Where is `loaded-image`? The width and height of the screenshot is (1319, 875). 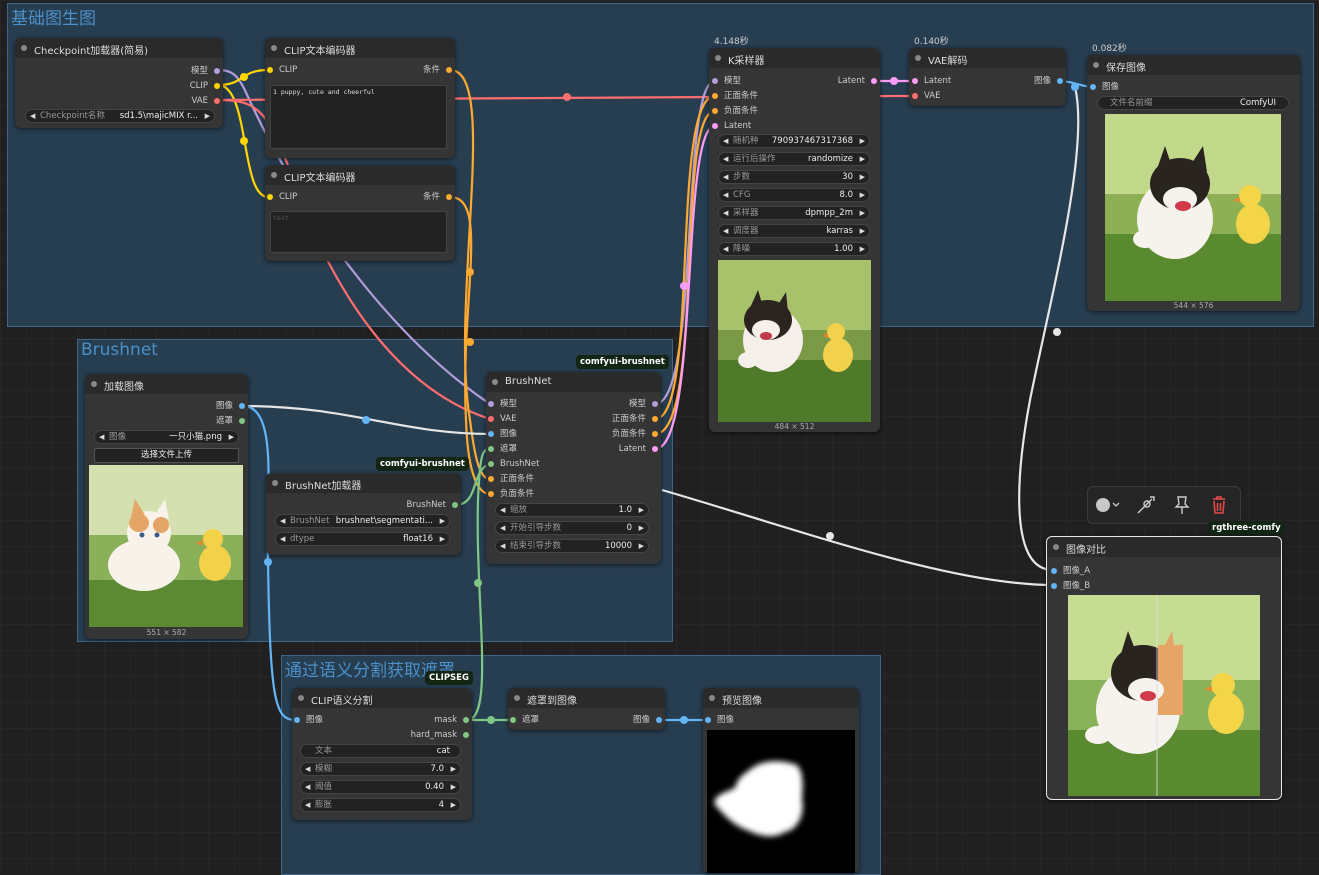
loaded-image is located at coordinates (166, 546).